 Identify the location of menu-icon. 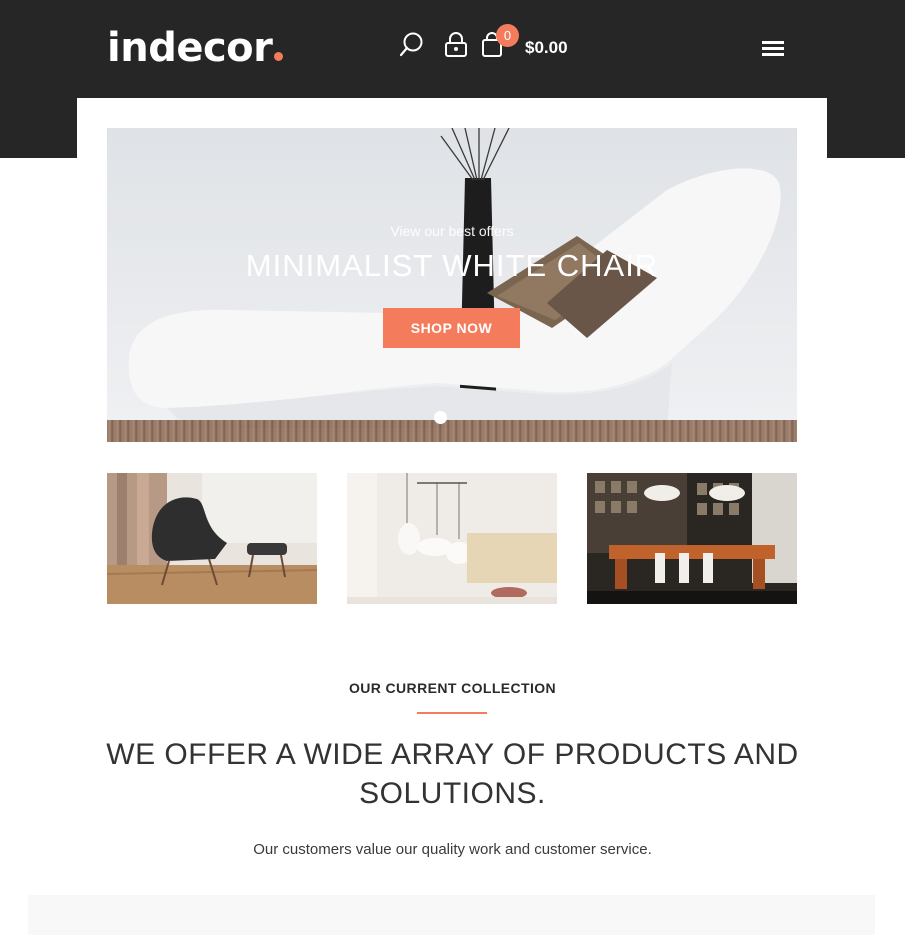
(773, 49).